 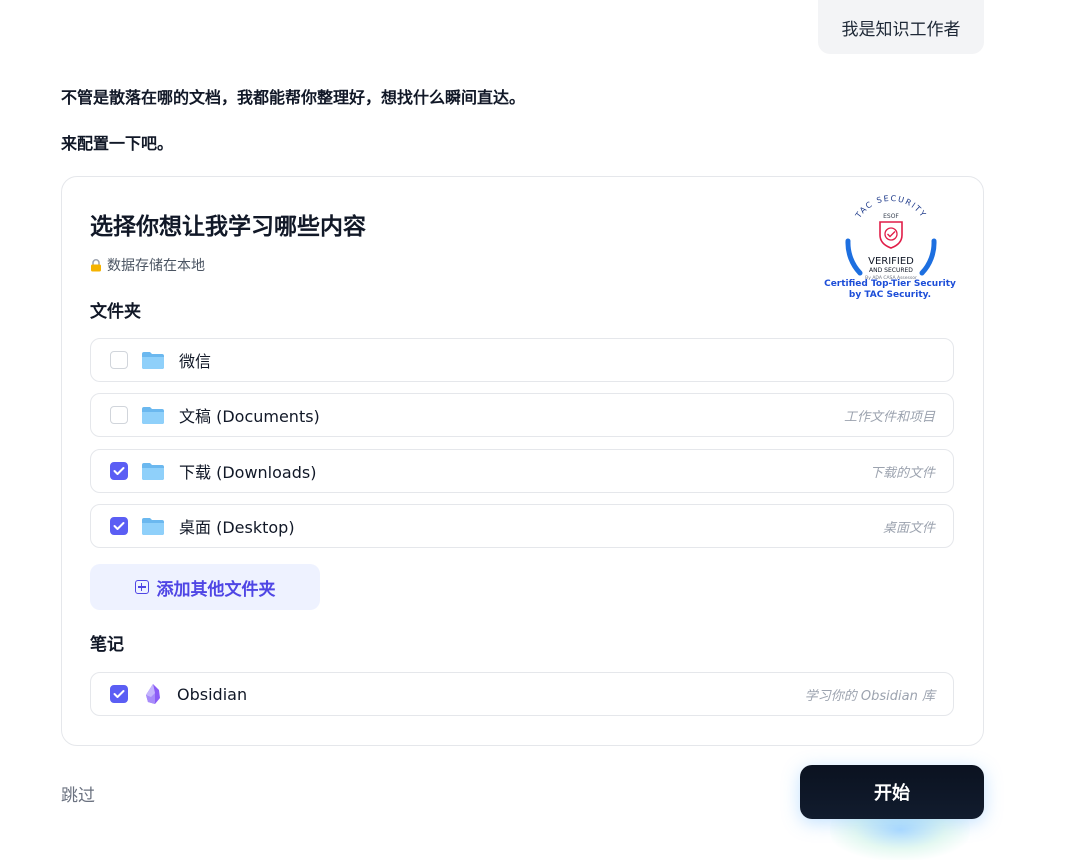 I want to click on notes-section-label: 笔记, so click(x=107, y=645).